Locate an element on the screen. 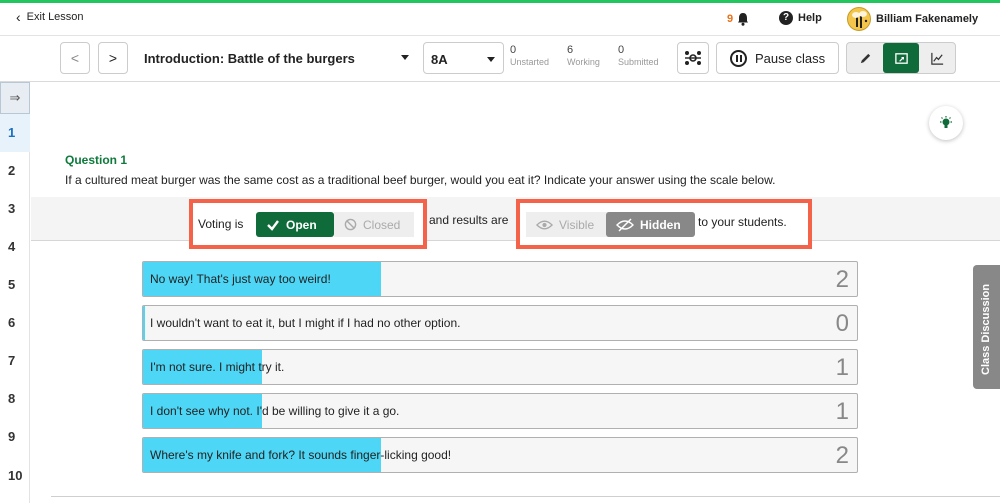 The image size is (1000, 503). visible-label: Visible is located at coordinates (577, 224).